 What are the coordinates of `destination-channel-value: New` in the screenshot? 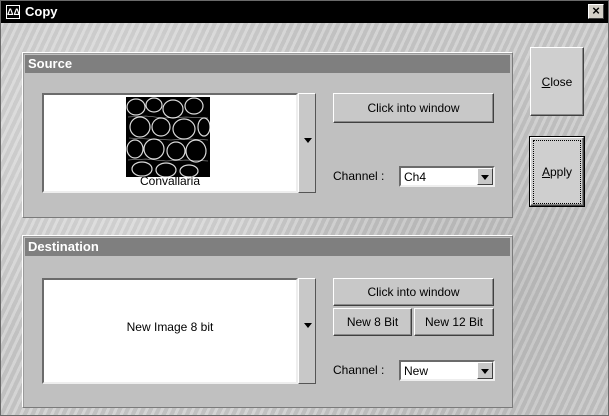 It's located at (416, 371).